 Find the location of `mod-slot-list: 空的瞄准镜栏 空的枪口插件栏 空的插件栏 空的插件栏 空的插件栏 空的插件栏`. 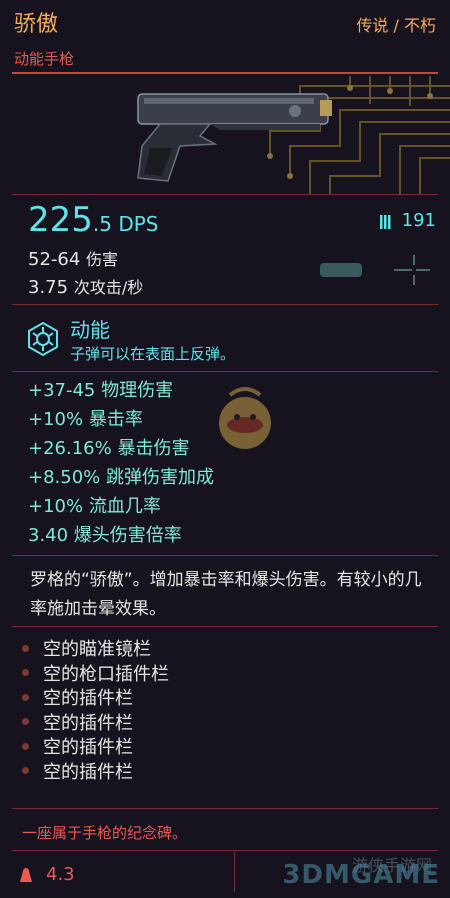

mod-slot-list: 空的瞄准镜栏 空的枪口插件栏 空的插件栏 空的插件栏 空的插件栏 空的插件栏 is located at coordinates (95, 709).